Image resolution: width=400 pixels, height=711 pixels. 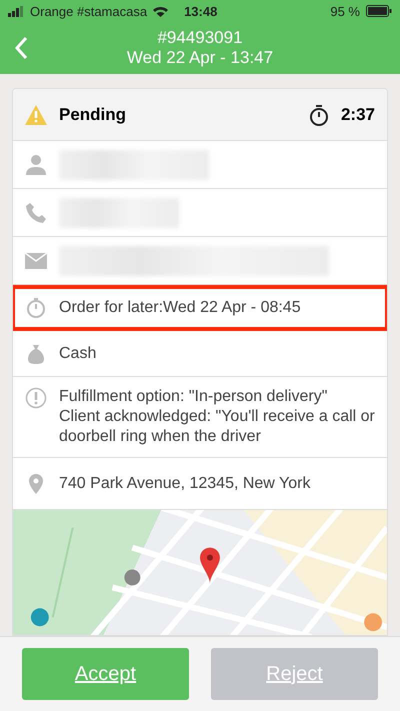 I want to click on carrier-name: Orange #stamacasa, so click(x=89, y=11).